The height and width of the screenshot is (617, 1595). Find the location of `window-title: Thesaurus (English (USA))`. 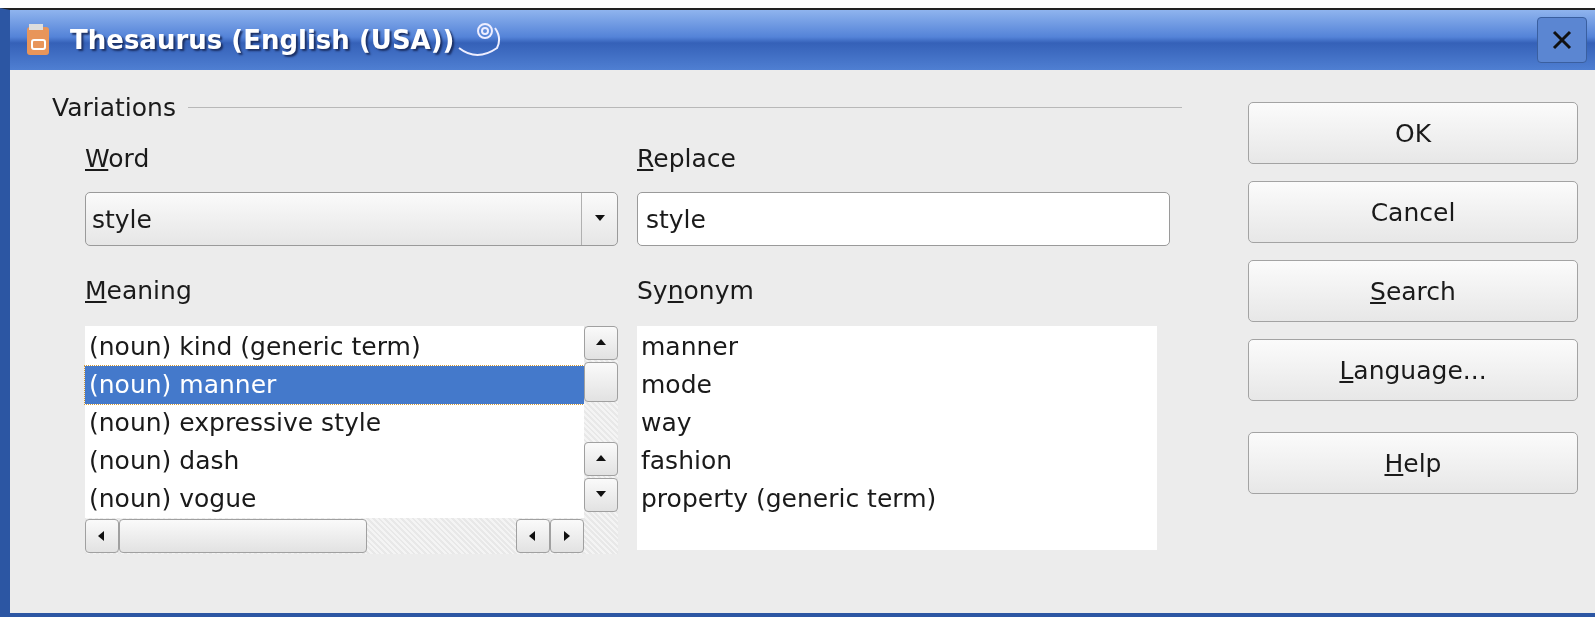

window-title: Thesaurus (English (USA)) is located at coordinates (262, 40).